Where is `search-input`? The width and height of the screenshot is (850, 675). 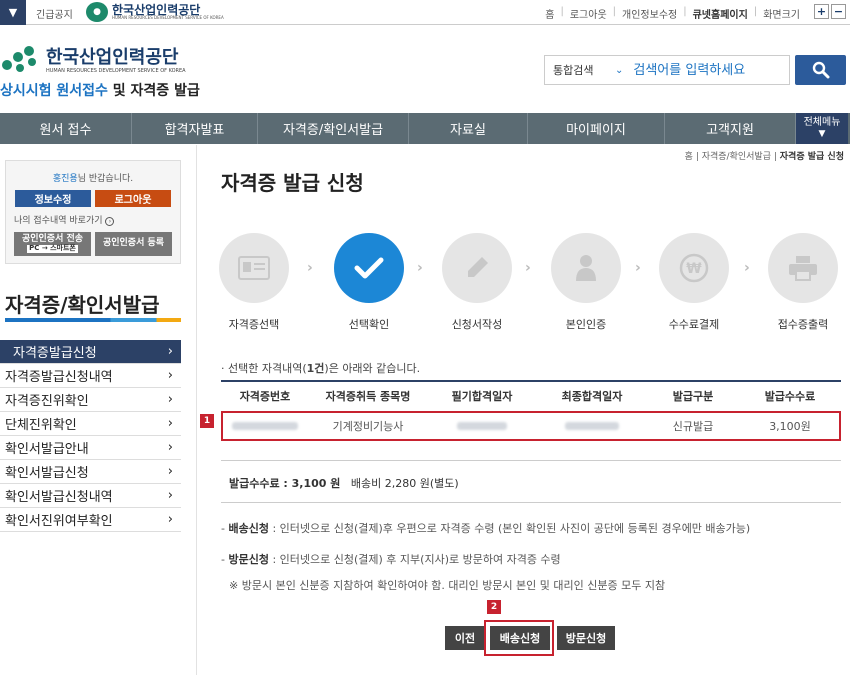 search-input is located at coordinates (708, 70).